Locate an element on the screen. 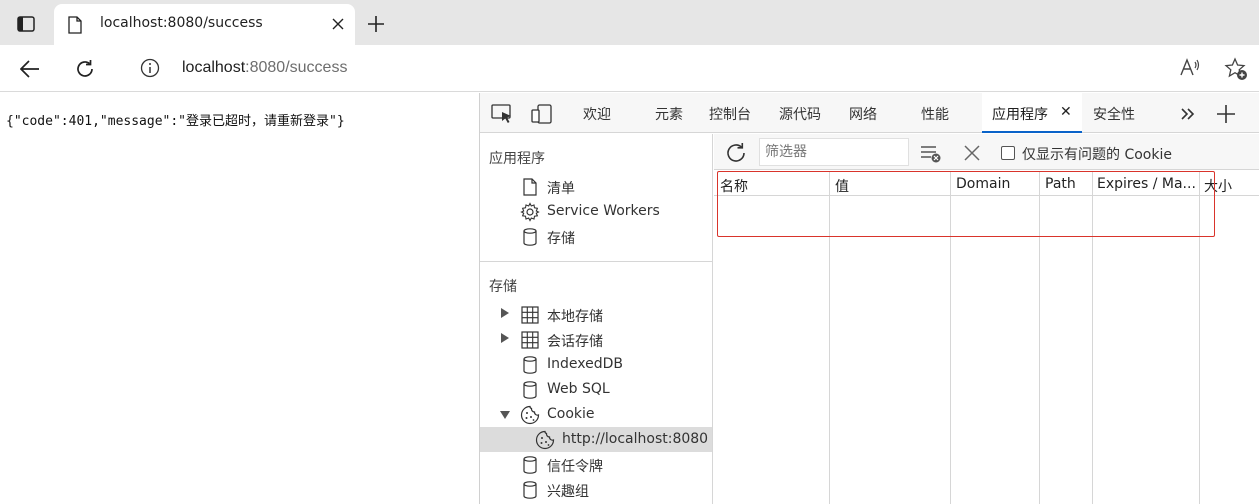 The height and width of the screenshot is (504, 1259). tab-elements: 元素 is located at coordinates (669, 114).